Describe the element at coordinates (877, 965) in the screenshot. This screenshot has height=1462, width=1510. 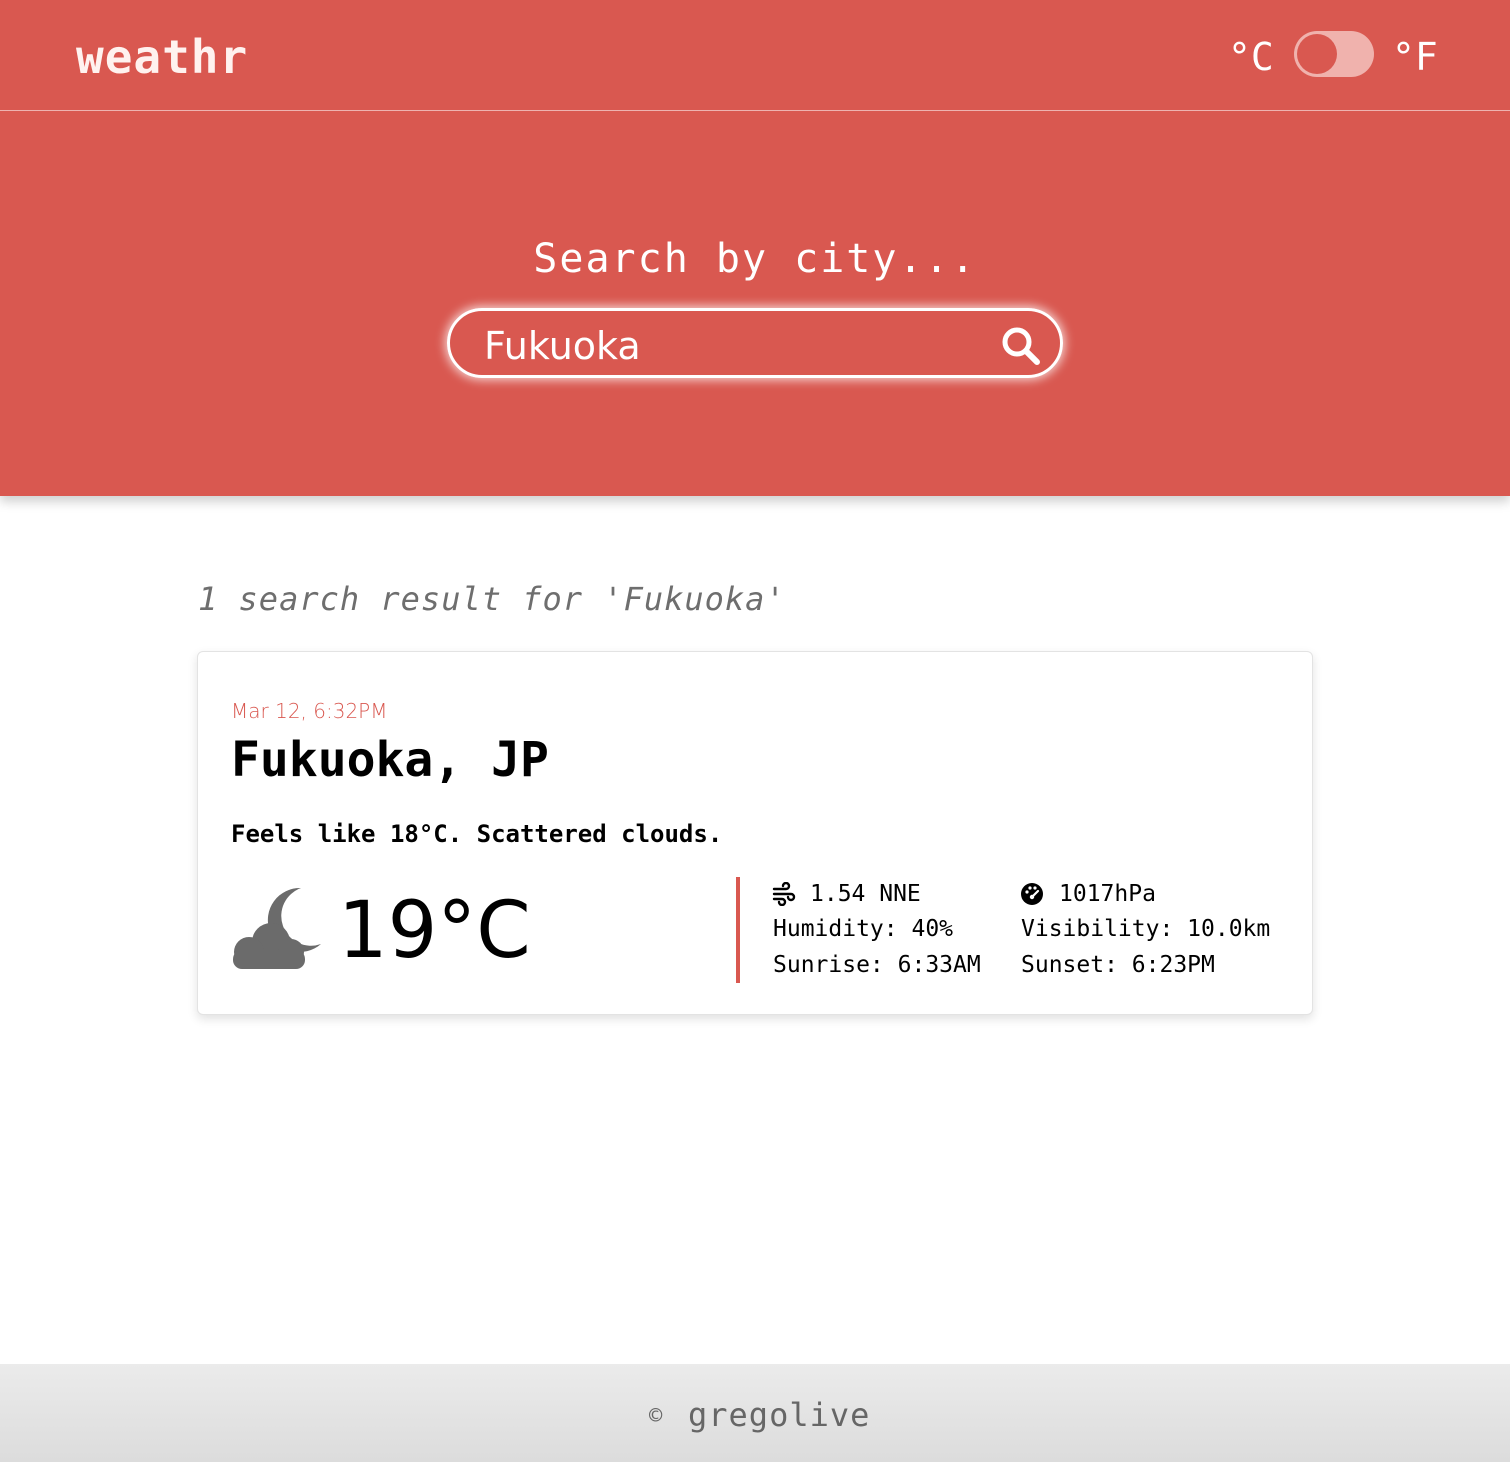
I see `sunrise-value: Sunrise: 6:33AM` at that location.